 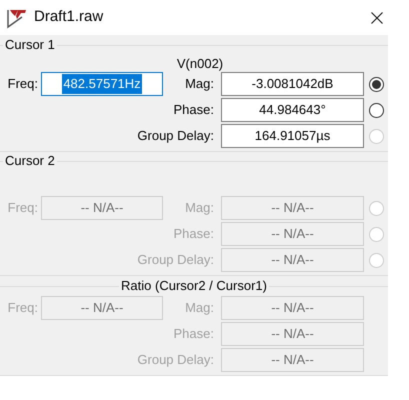 I want to click on group-title: Cursor 1, so click(x=30, y=45).